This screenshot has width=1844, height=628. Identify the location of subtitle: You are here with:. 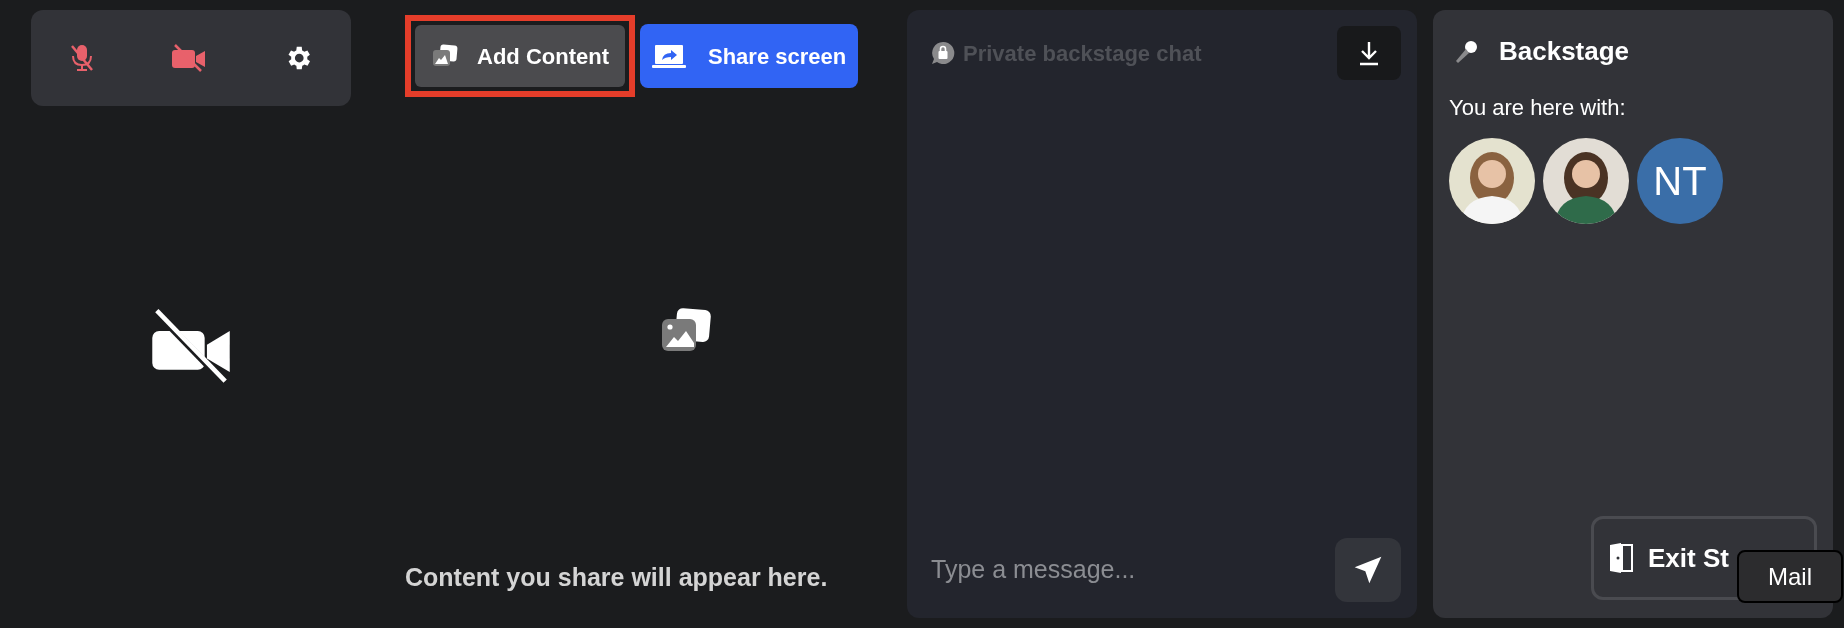
(1538, 108).